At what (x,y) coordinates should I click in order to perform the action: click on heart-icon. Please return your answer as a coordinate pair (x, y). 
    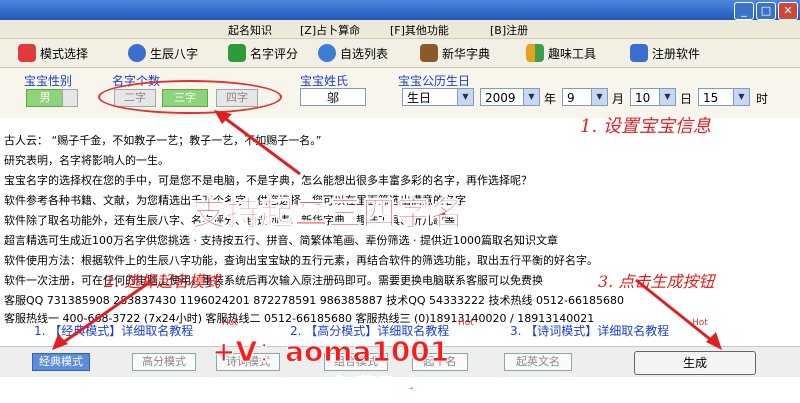
    Looking at the image, I should click on (27, 53).